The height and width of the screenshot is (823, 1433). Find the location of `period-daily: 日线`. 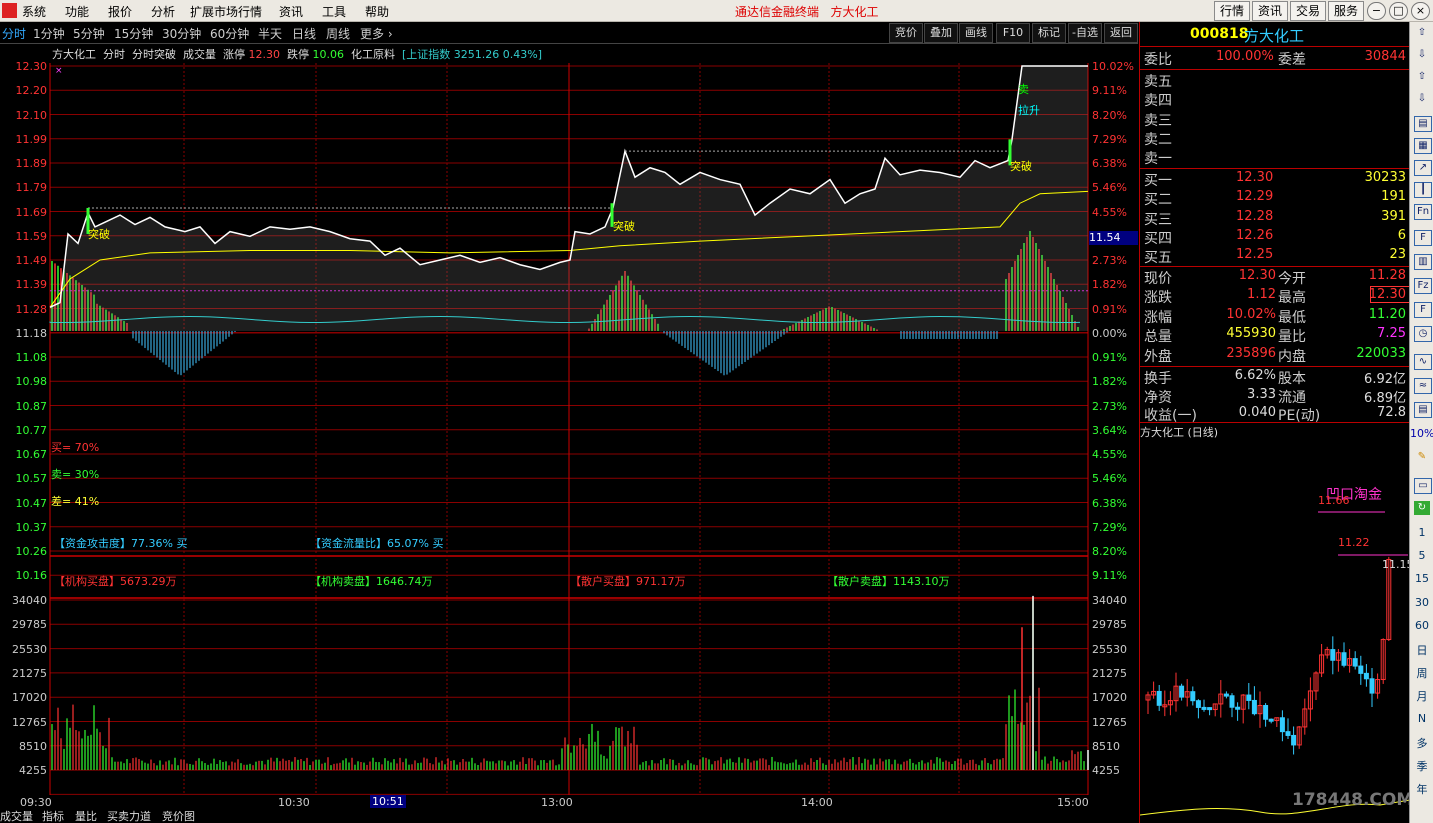

period-daily: 日线 is located at coordinates (304, 33).